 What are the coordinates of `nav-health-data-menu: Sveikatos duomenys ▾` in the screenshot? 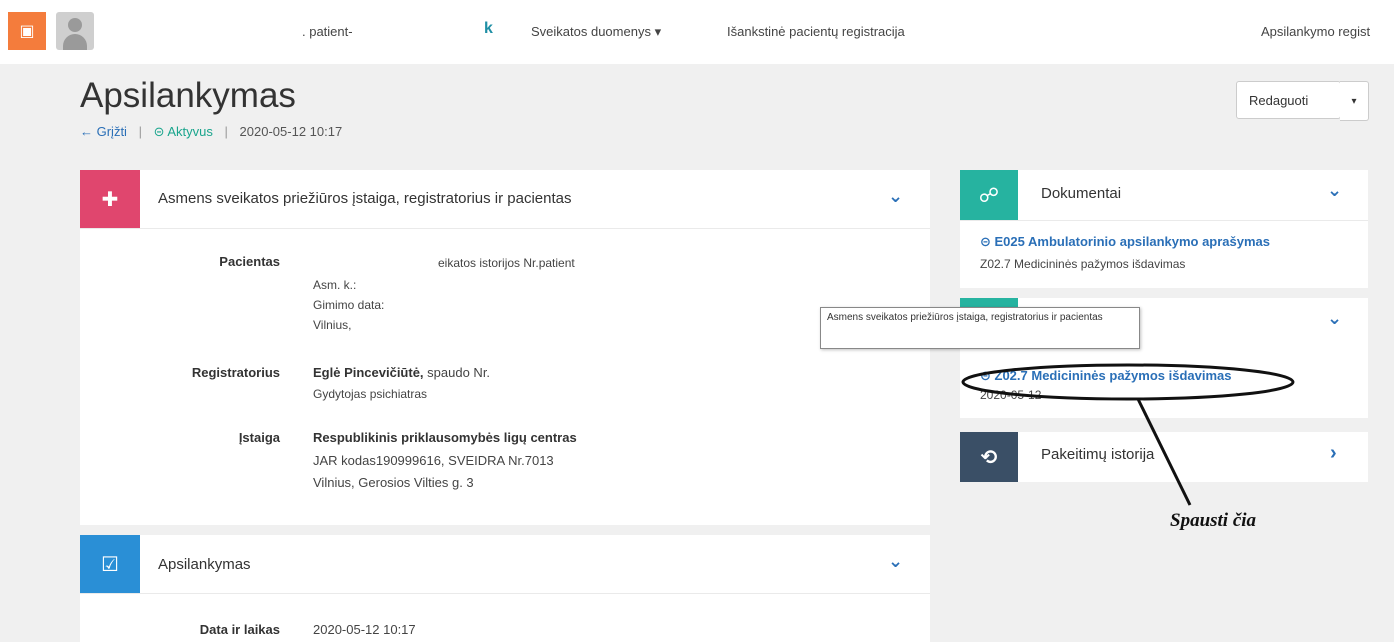 It's located at (596, 32).